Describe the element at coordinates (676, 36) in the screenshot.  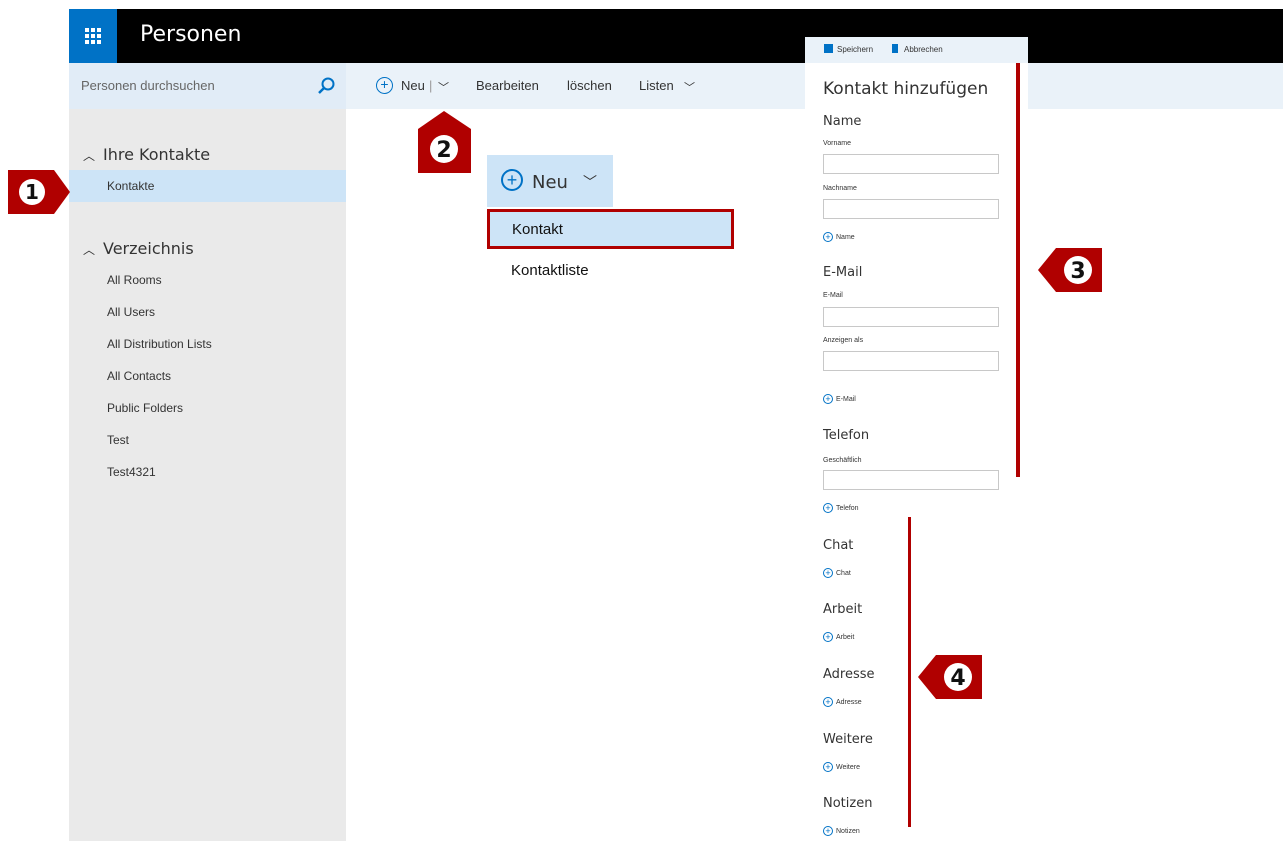
I see `top-bar: Personen` at that location.